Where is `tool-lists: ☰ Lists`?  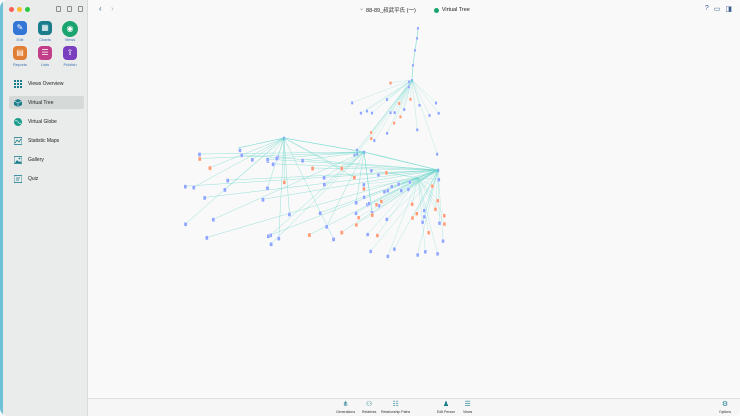
tool-lists: ☰ Lists is located at coordinates (45, 56).